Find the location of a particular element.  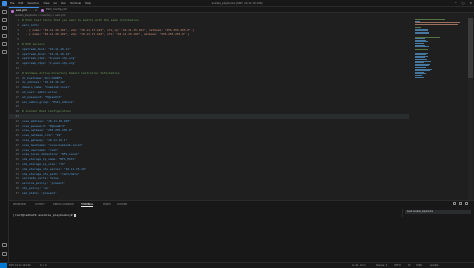

minimize-icon: ─ is located at coordinates (456, 3).